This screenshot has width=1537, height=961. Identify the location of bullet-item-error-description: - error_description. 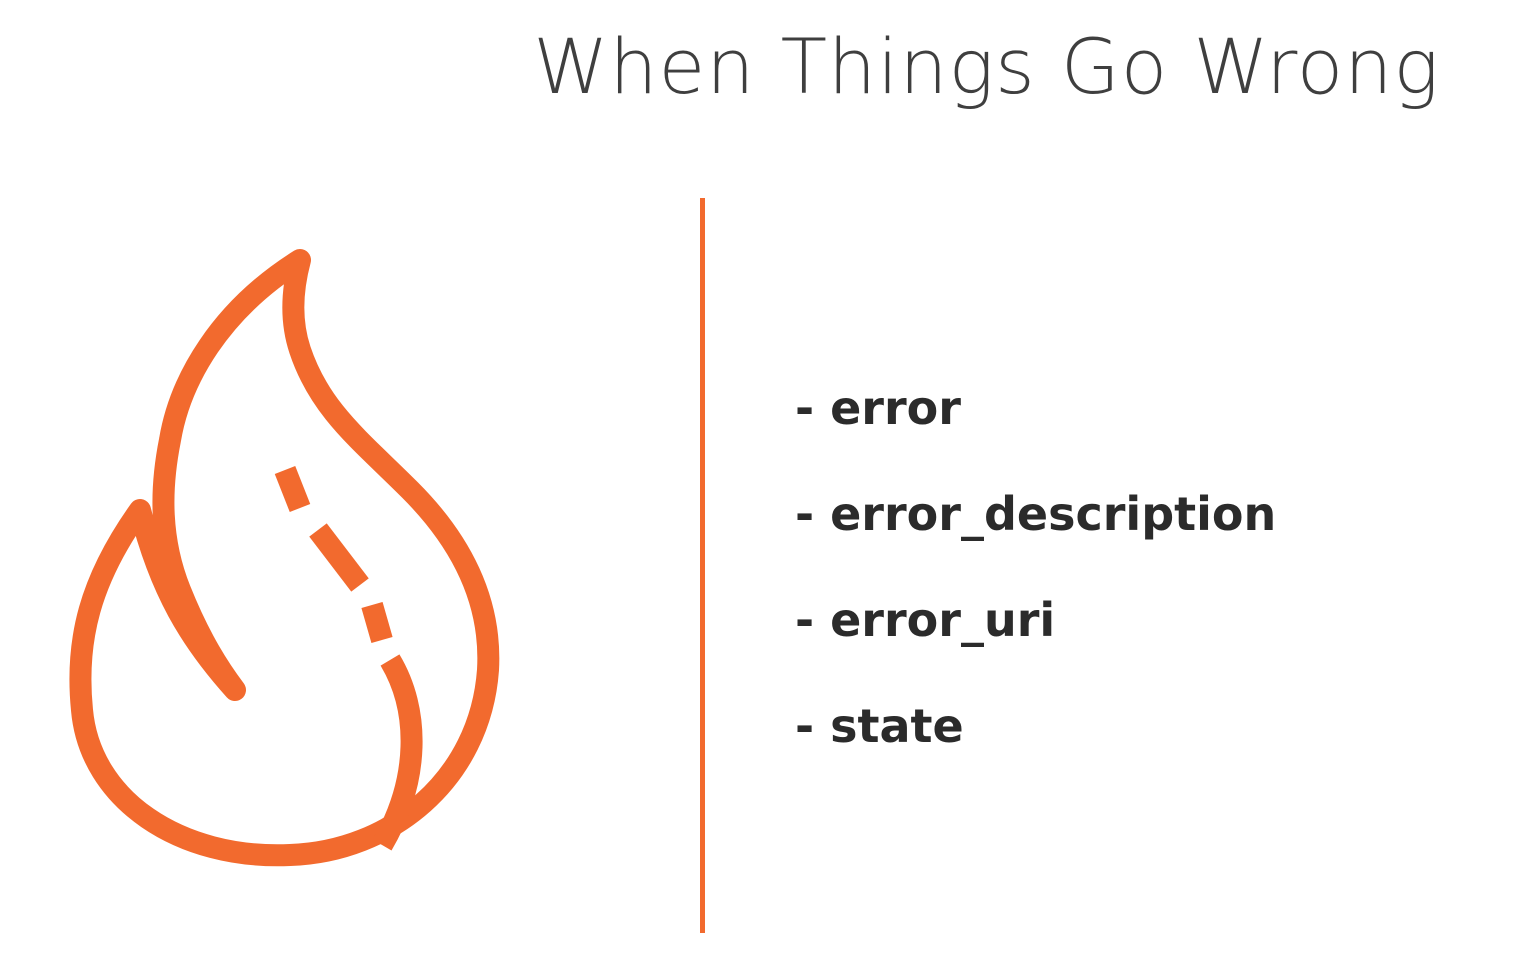
(1036, 514).